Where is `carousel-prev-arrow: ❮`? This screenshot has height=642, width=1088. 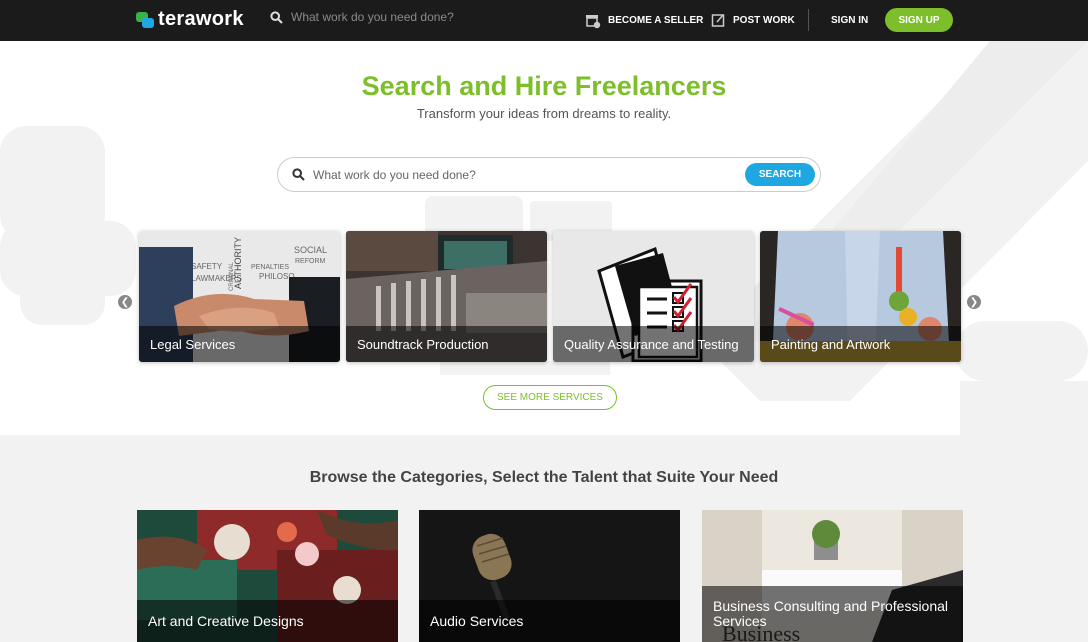
carousel-prev-arrow: ❮ is located at coordinates (125, 302).